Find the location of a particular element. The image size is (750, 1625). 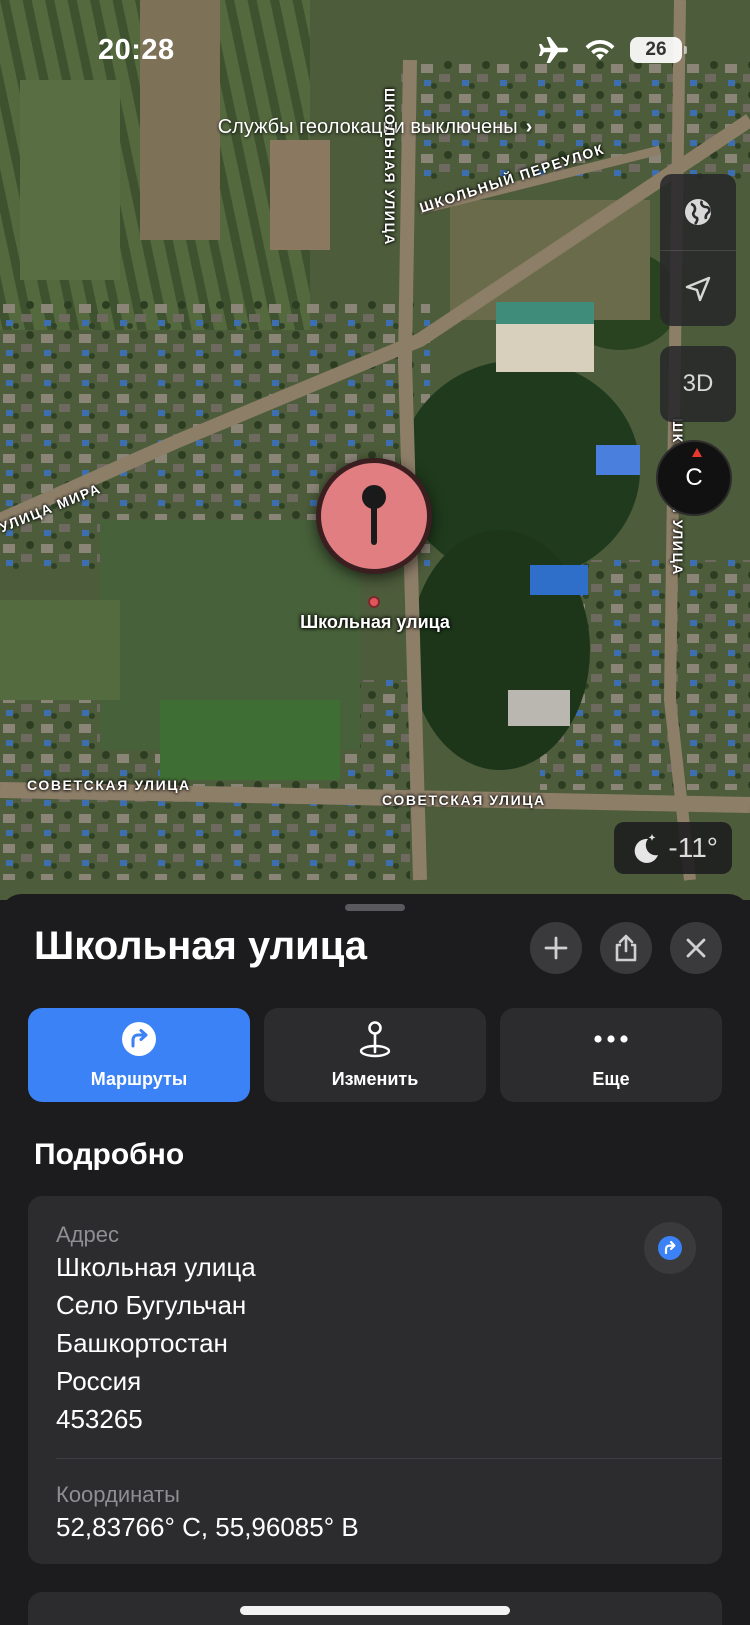

globe-icon is located at coordinates (698, 212).